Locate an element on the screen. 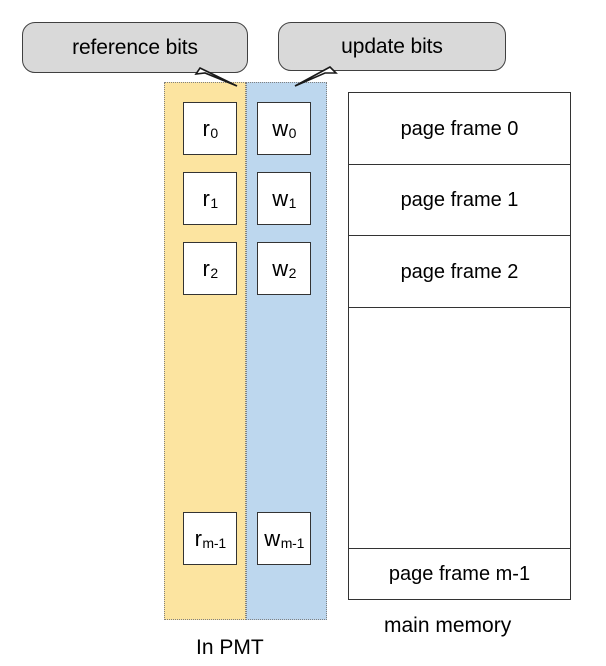  reference-bit-subscript-m-1: m-1 is located at coordinates (214, 542).